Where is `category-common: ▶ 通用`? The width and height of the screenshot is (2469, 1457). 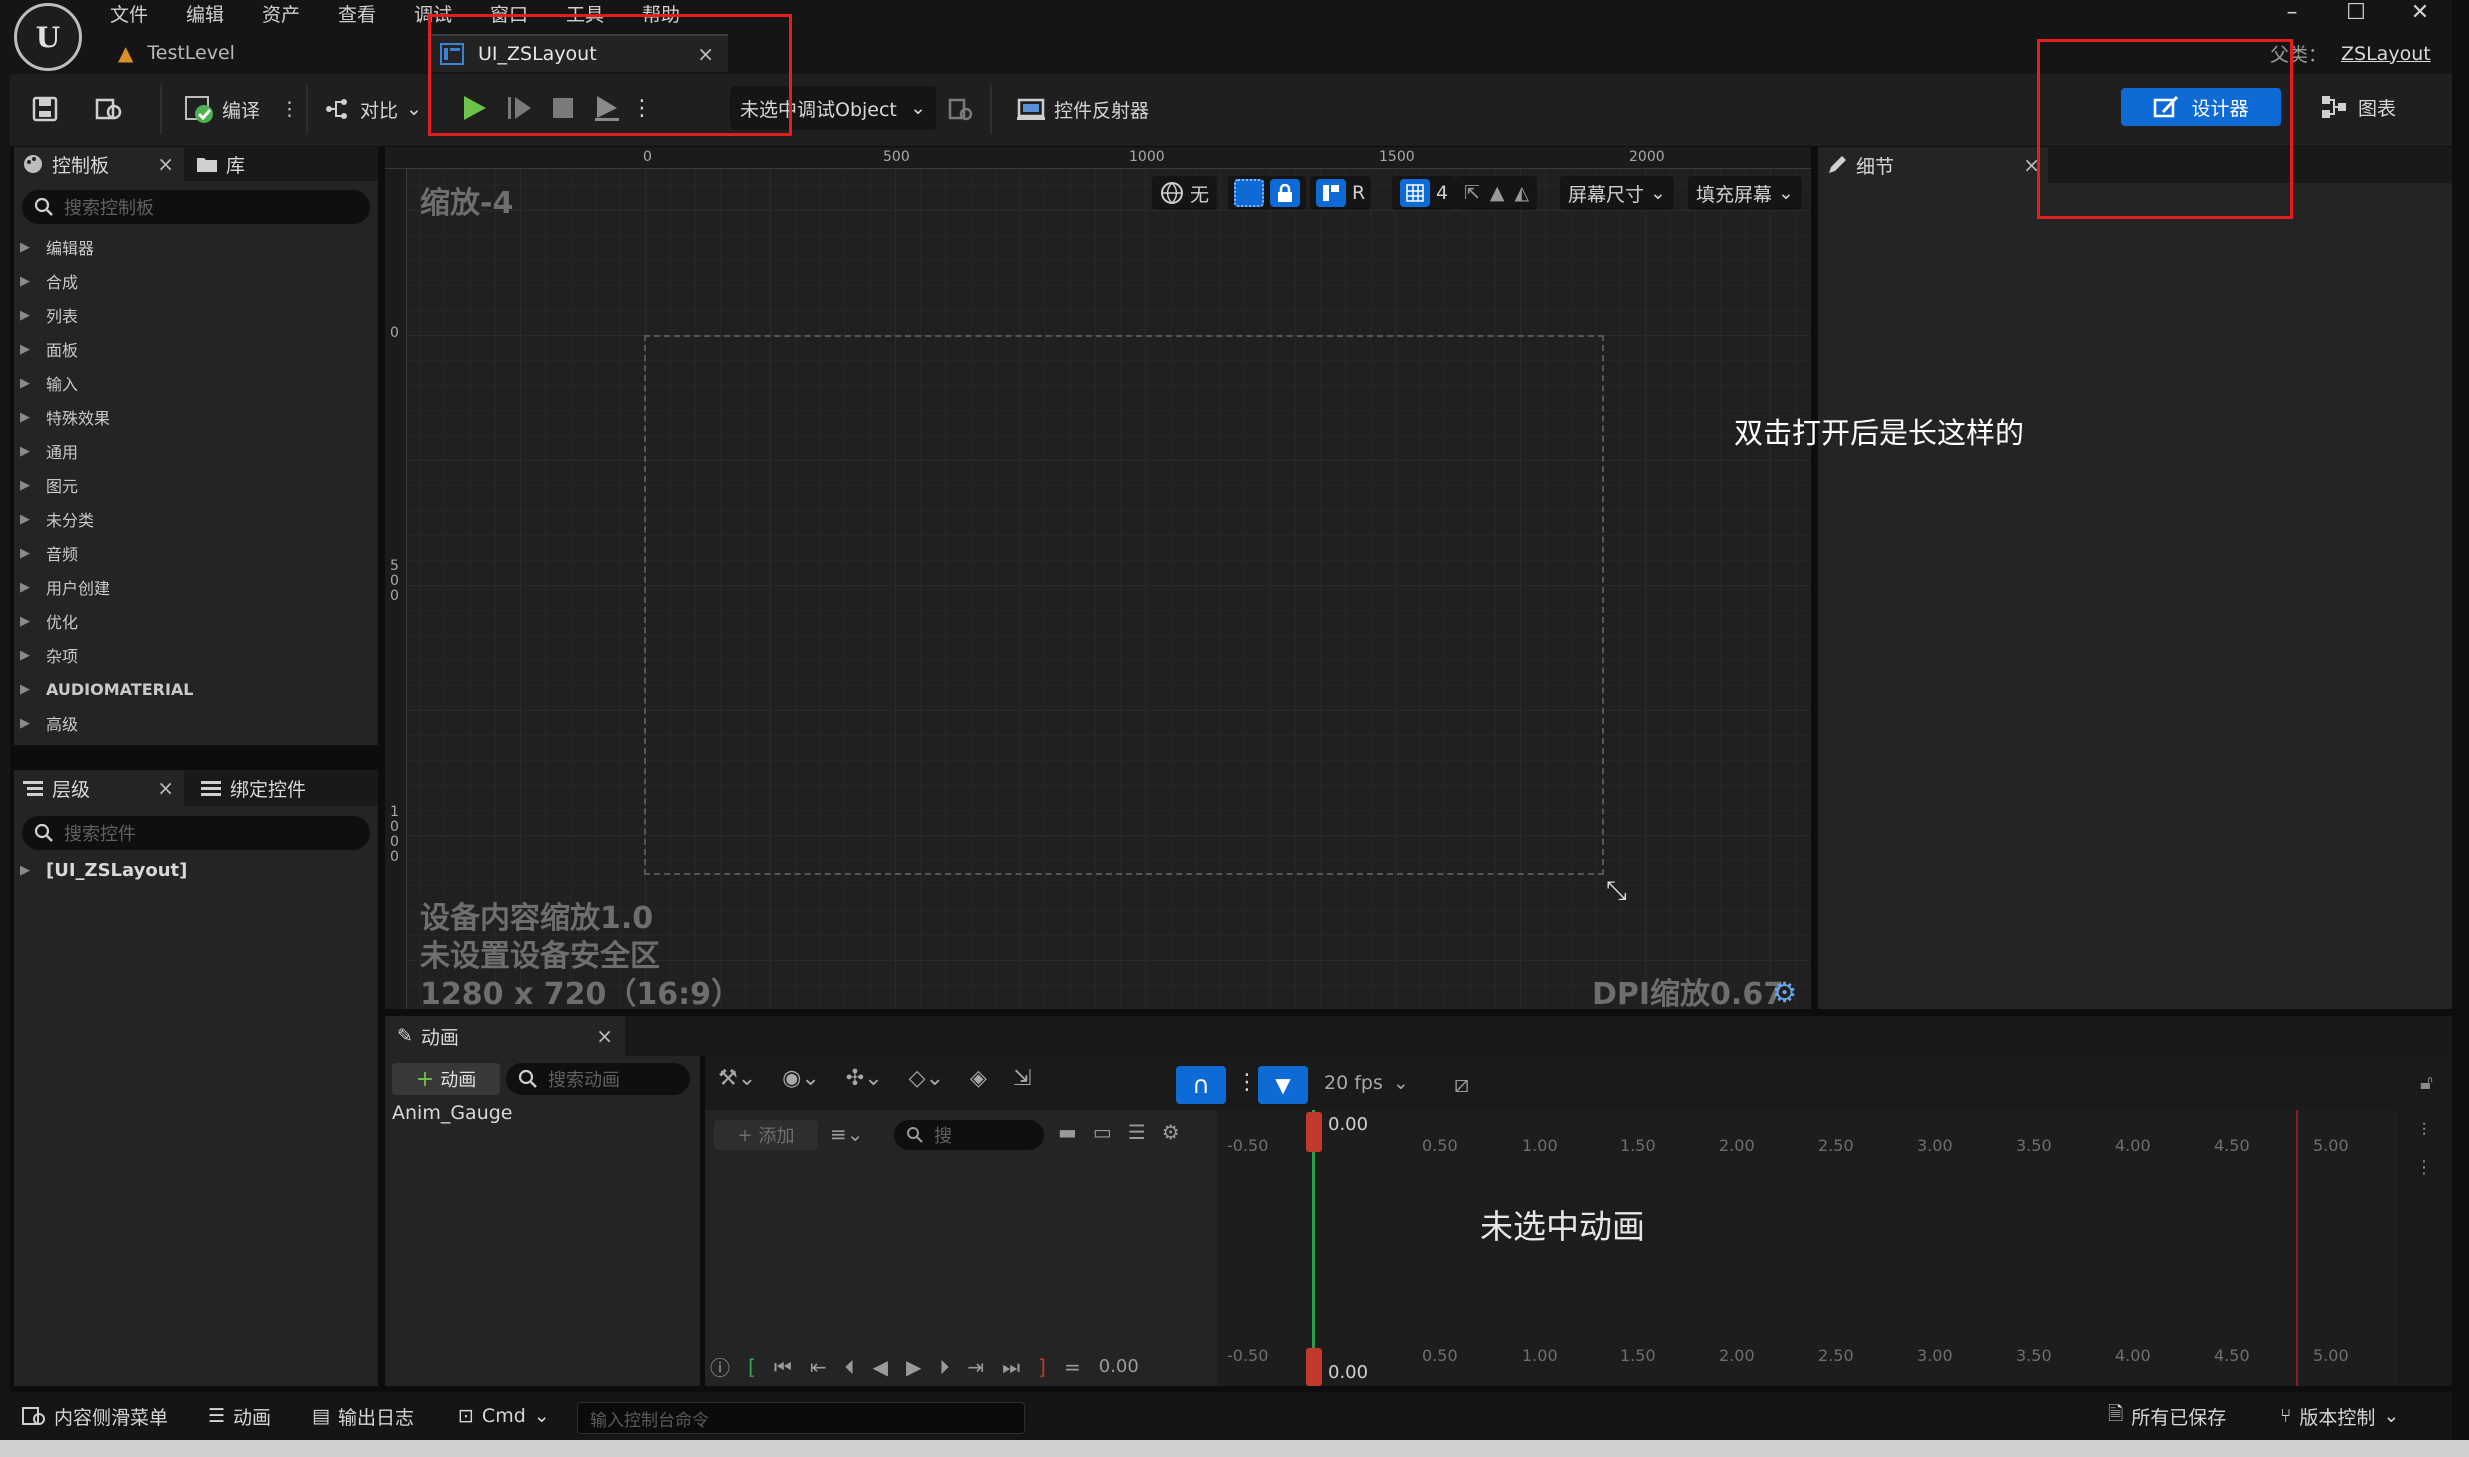
category-common: ▶ 通用 is located at coordinates (195, 451).